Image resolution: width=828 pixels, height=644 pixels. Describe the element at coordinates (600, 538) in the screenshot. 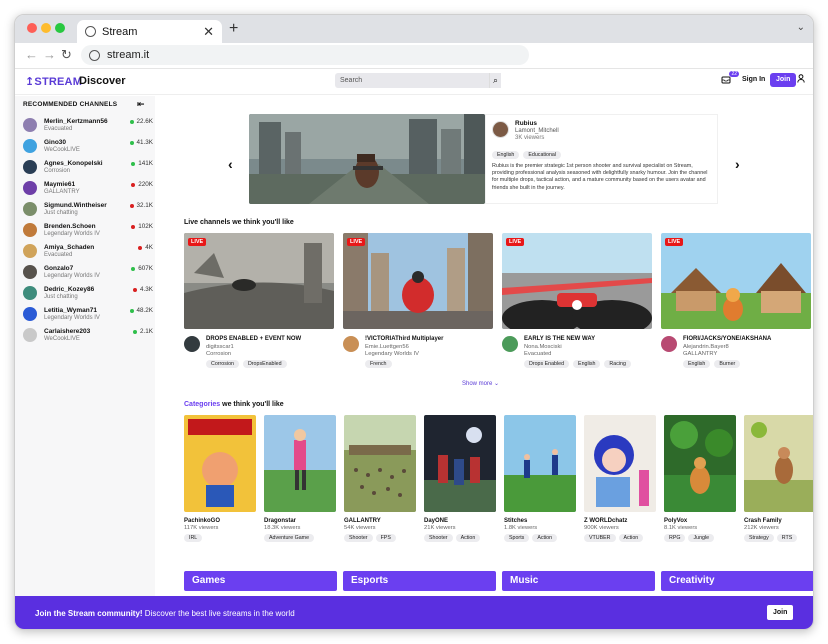

I see `tag-chip: VTUBER` at that location.